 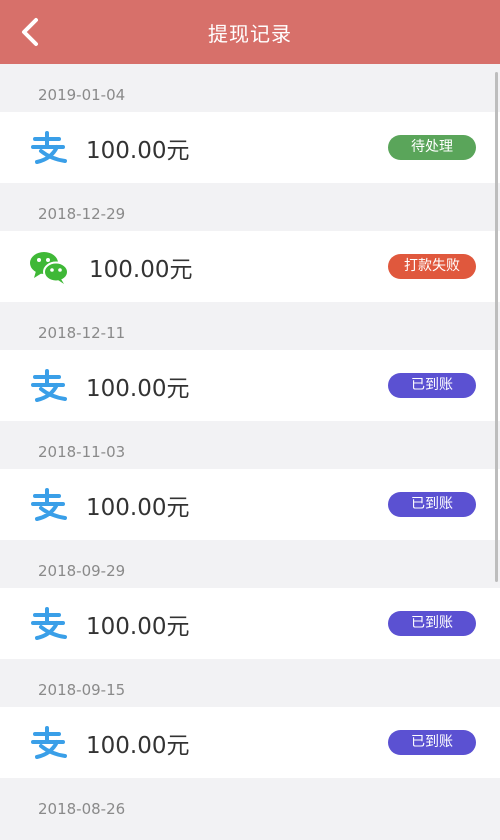 I want to click on page-title: 提现记录, so click(x=250, y=33).